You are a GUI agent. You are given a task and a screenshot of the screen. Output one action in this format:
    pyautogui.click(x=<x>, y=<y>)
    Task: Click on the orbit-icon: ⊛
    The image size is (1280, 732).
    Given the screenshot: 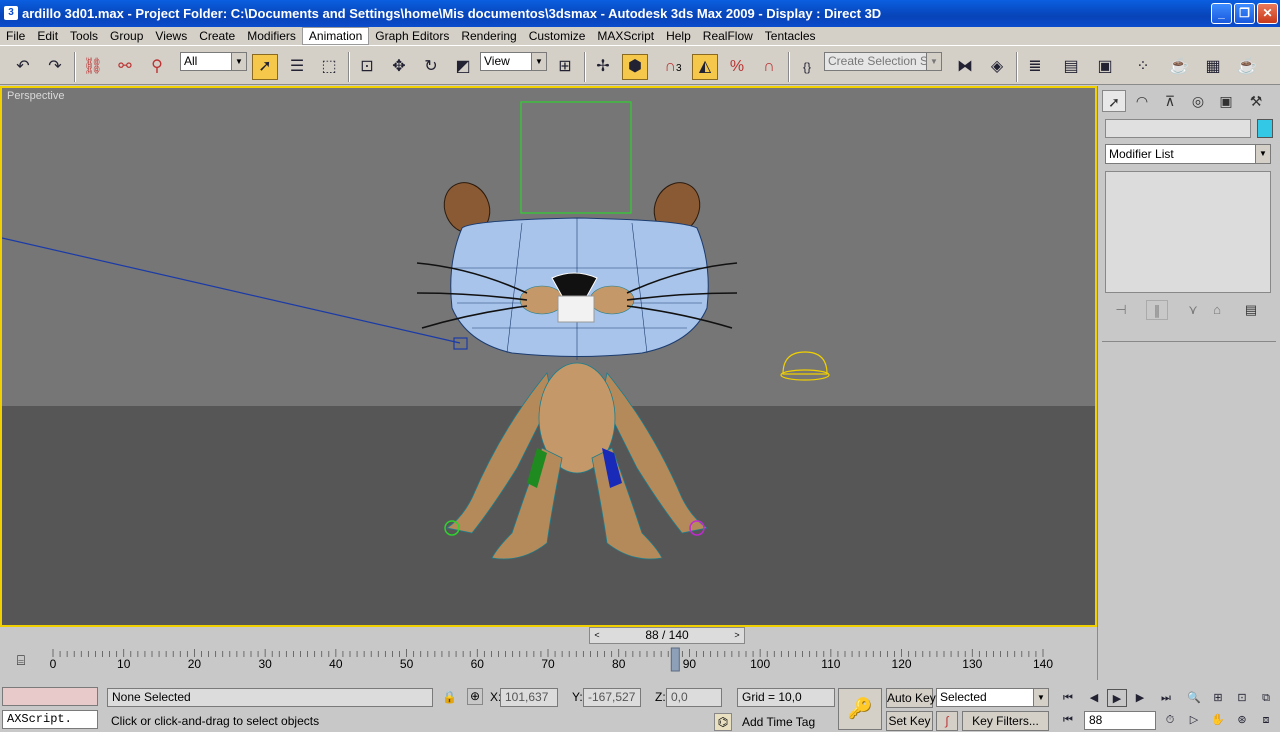 What is the action you would take?
    pyautogui.click(x=1242, y=720)
    